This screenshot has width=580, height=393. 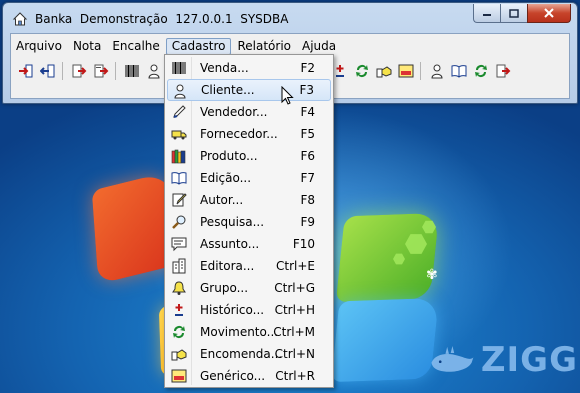 What do you see at coordinates (249, 266) in the screenshot?
I see `menu-item-editora: Editora... Ctrl+E` at bounding box center [249, 266].